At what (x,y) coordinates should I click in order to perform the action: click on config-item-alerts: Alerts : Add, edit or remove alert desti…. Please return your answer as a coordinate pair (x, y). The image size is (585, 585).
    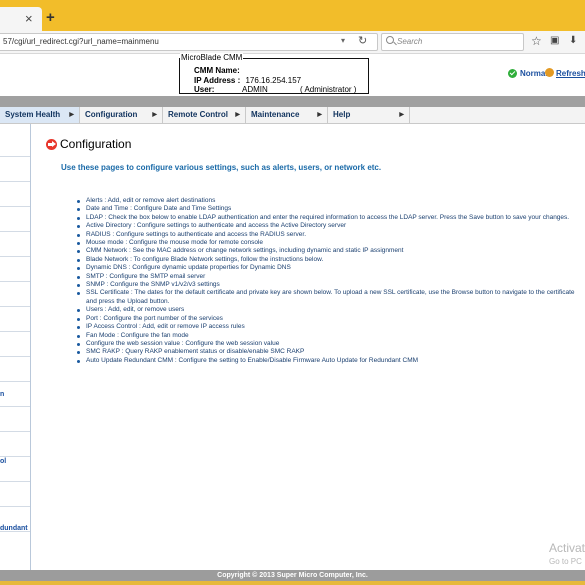
    Looking at the image, I should click on (331, 201).